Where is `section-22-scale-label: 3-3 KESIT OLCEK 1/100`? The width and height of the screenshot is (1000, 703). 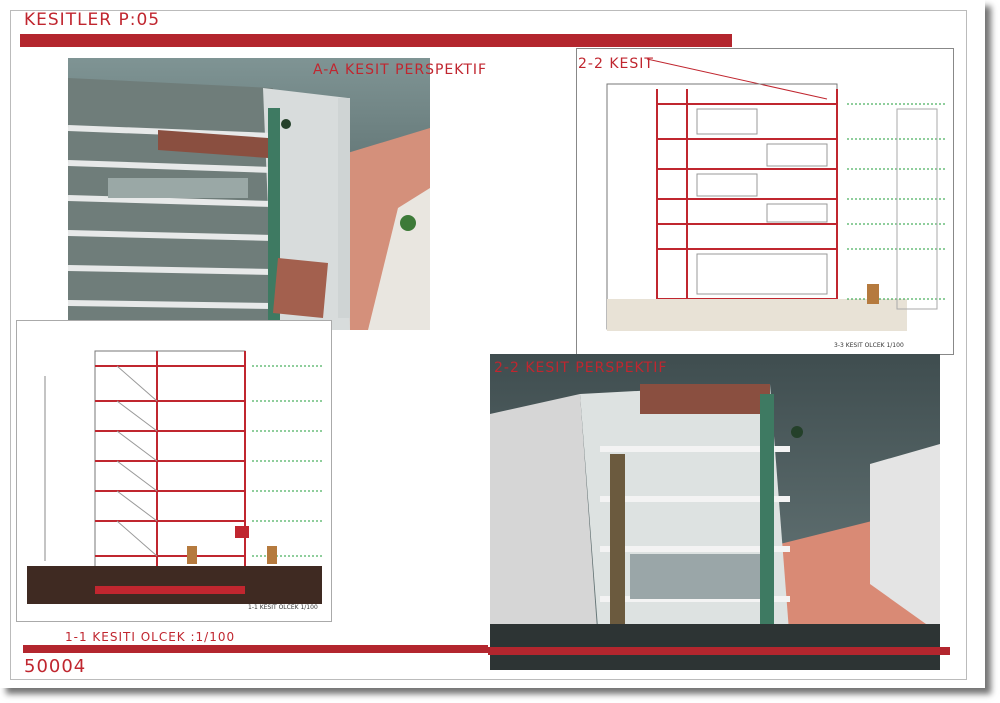 section-22-scale-label: 3-3 KESIT OLCEK 1/100 is located at coordinates (869, 345).